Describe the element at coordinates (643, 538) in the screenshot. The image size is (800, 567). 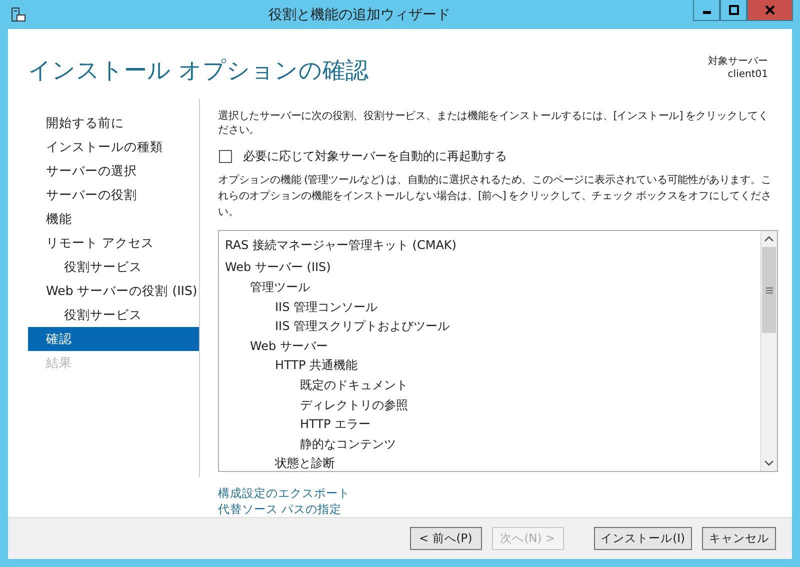
I see `wizard-button: インストール(I)` at that location.